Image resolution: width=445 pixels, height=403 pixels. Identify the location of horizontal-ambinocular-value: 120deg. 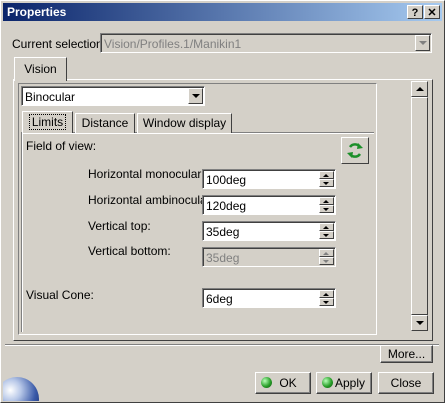
(226, 206).